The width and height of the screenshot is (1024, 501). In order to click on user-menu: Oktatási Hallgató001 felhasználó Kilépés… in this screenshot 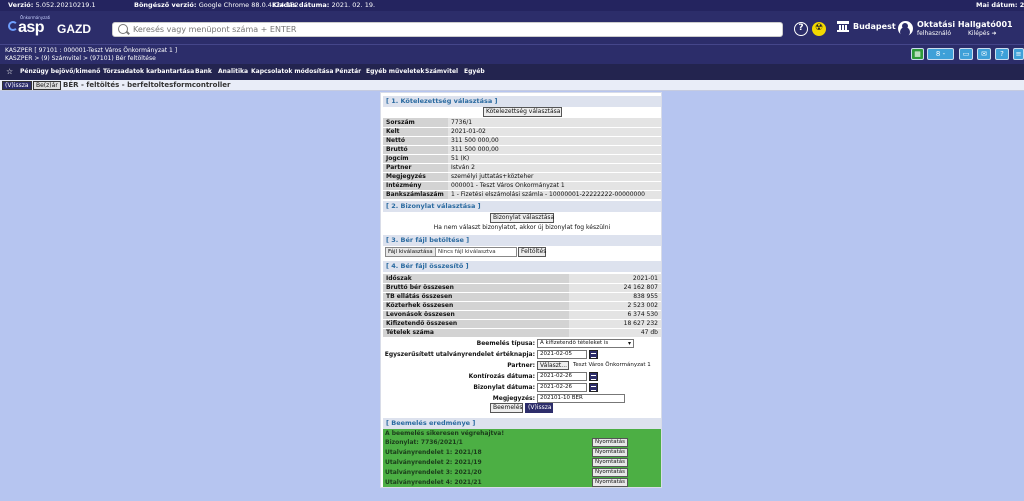, I will do `click(960, 30)`.